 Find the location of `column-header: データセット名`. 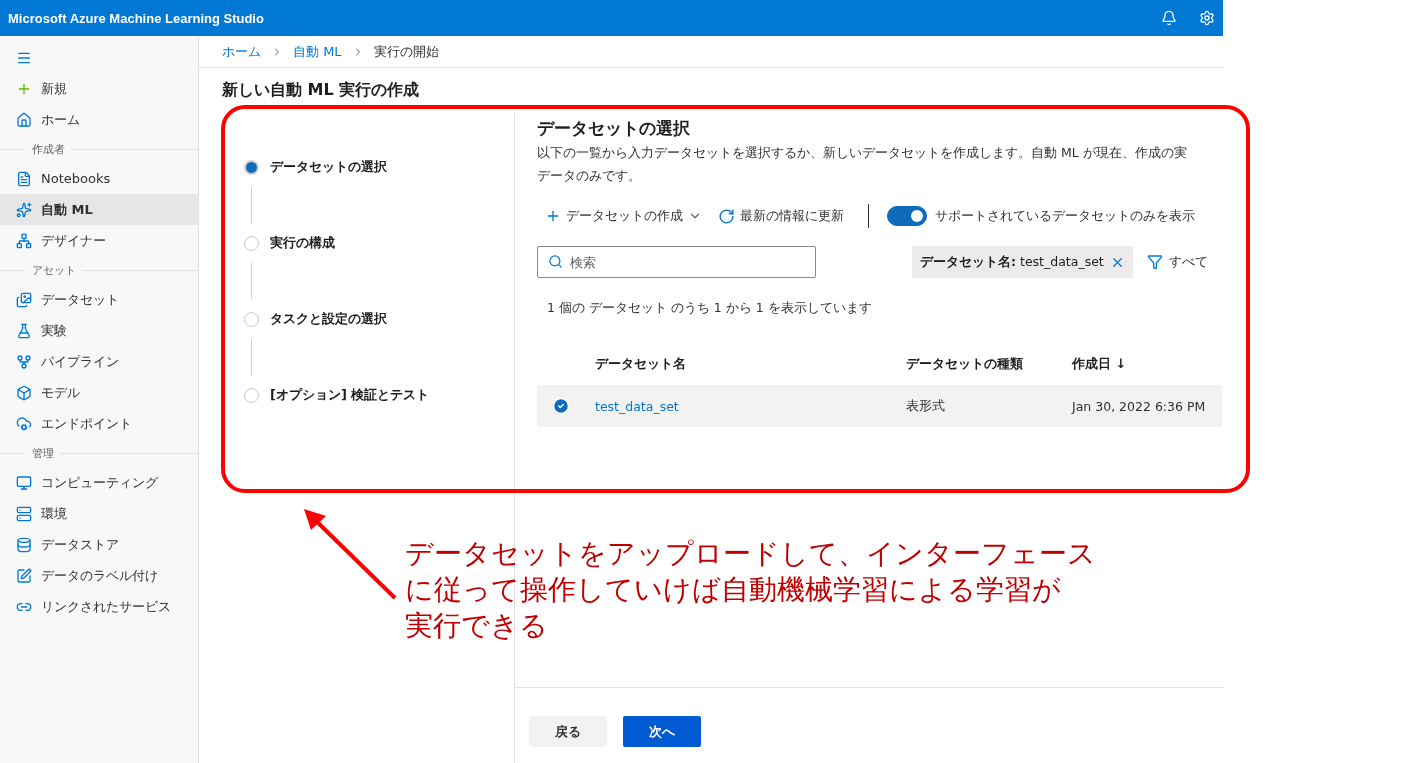

column-header: データセット名 is located at coordinates (750, 364).